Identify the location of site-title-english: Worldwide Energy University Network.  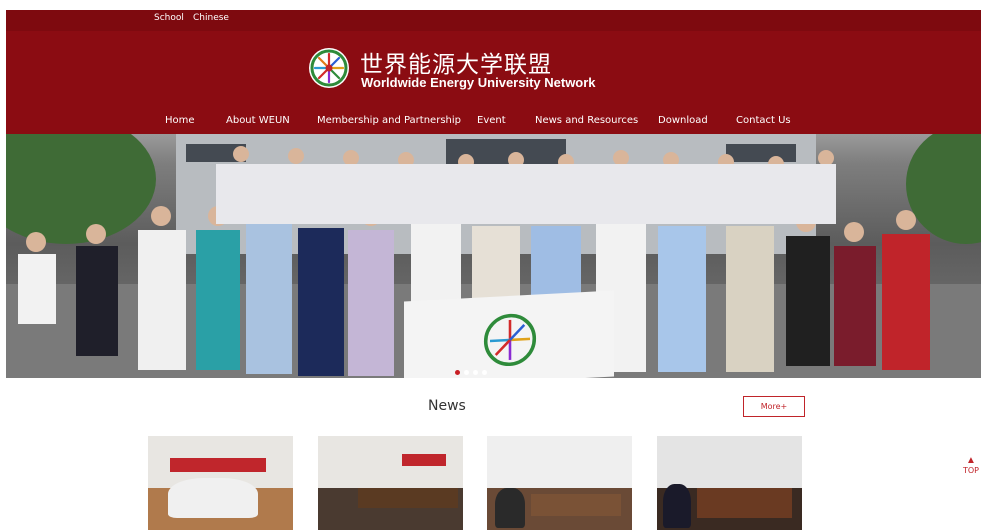
(478, 82).